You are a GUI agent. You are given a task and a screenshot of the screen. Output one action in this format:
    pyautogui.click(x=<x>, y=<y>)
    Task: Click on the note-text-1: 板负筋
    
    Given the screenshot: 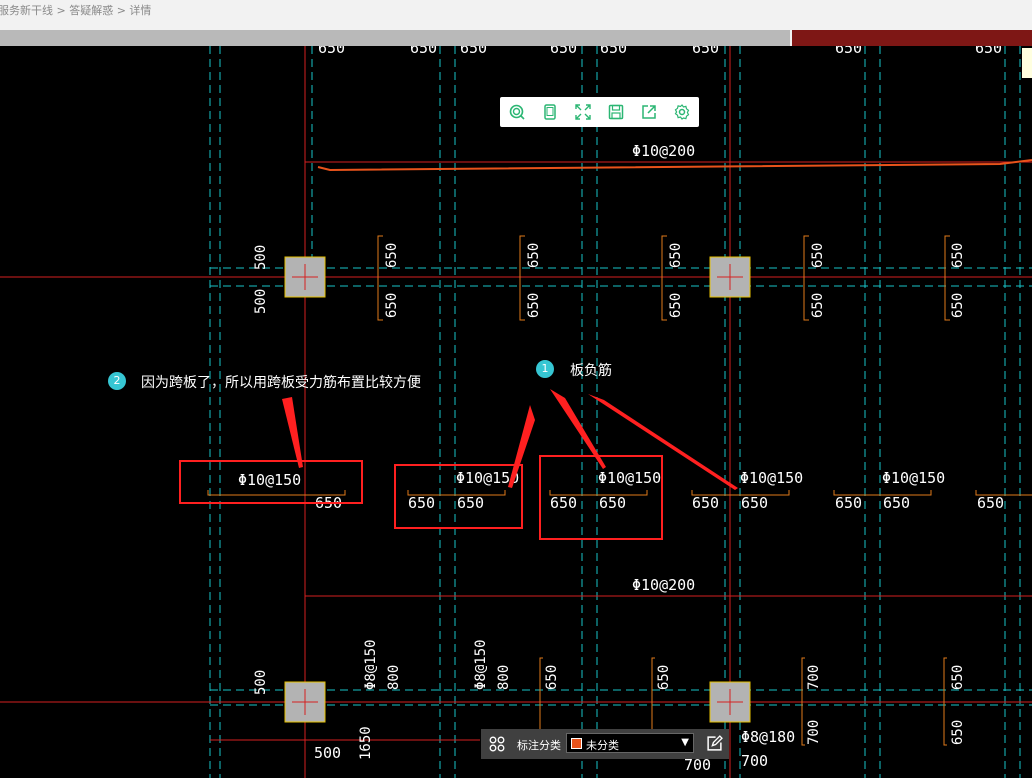 What is the action you would take?
    pyautogui.click(x=591, y=371)
    